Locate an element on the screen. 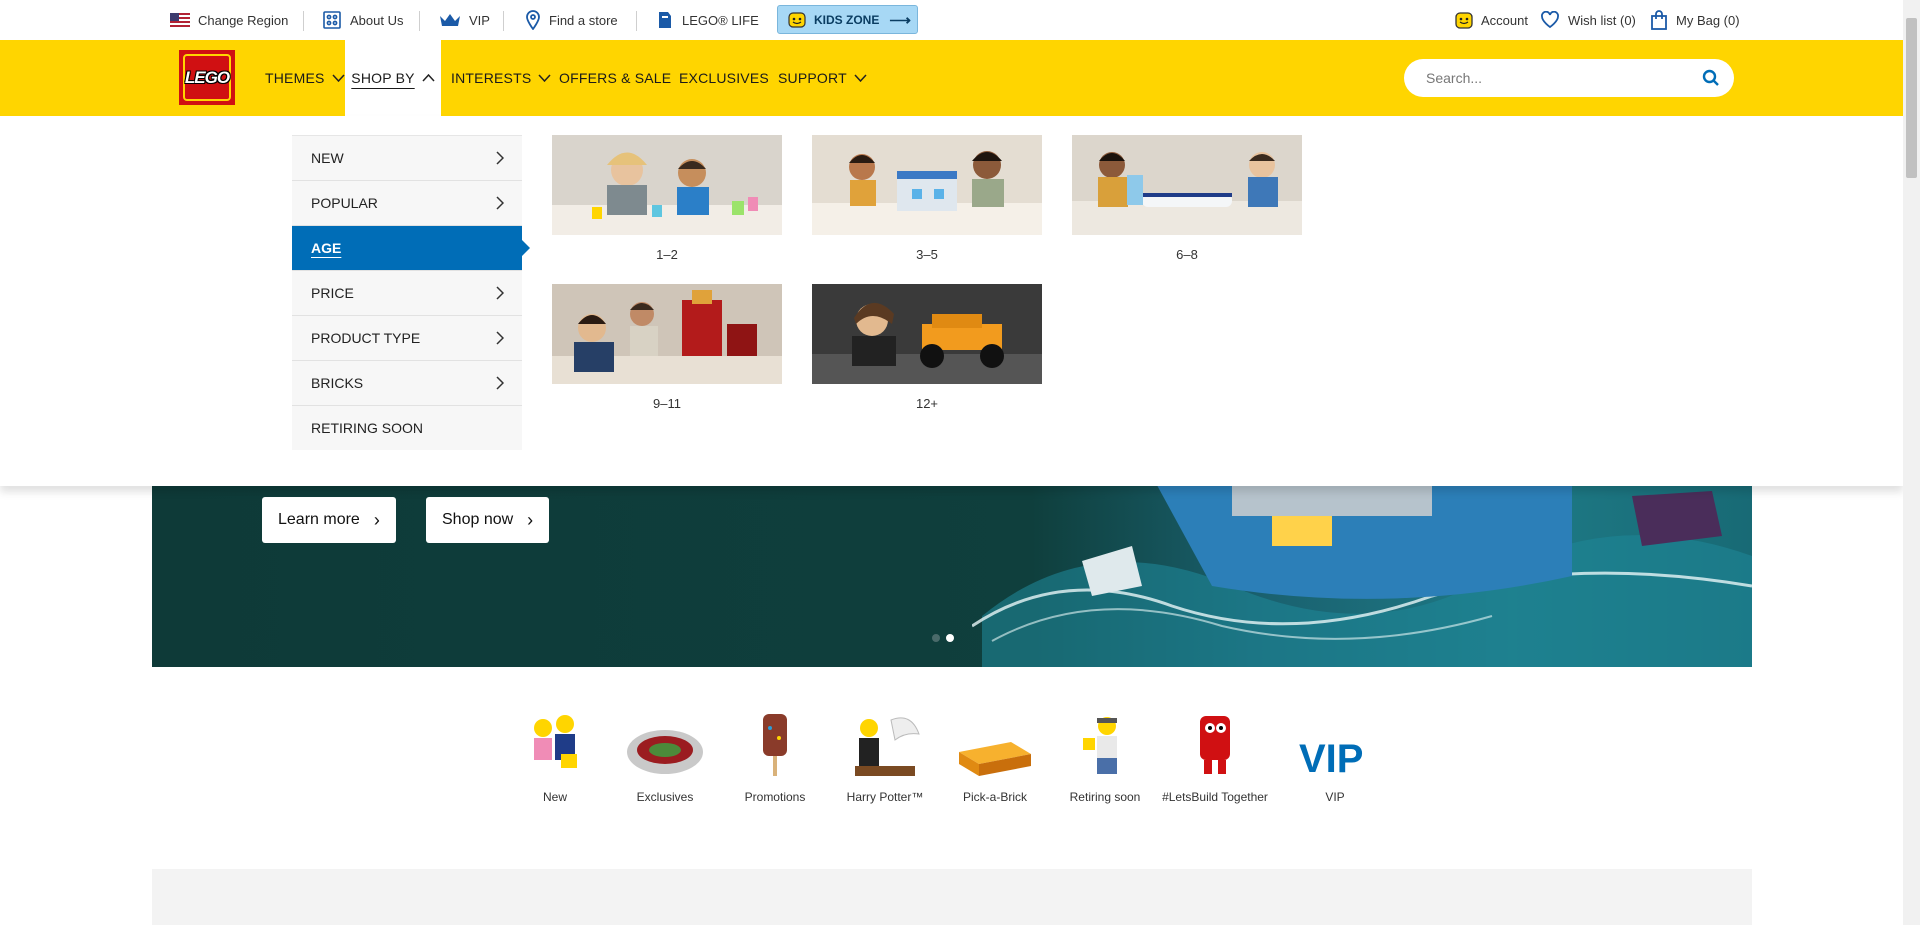  menu-item-label: RETIRING SOON is located at coordinates (367, 428).